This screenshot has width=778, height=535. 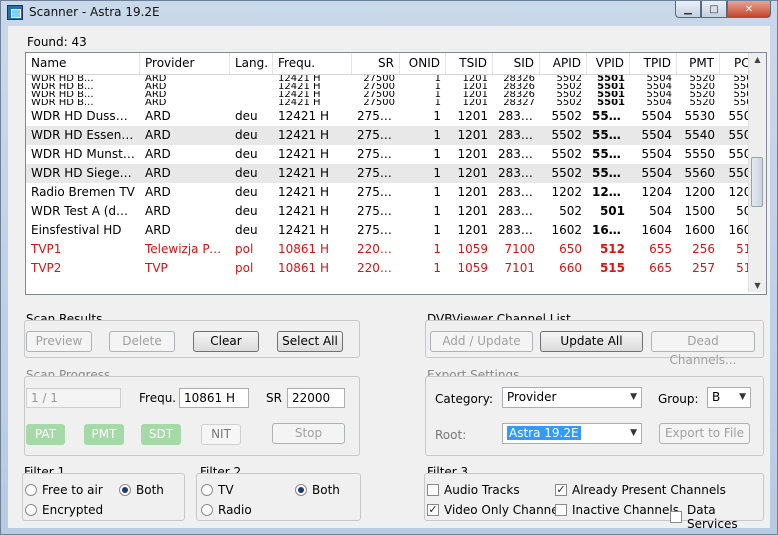 What do you see at coordinates (688, 9) in the screenshot?
I see `minimize-button: ▁` at bounding box center [688, 9].